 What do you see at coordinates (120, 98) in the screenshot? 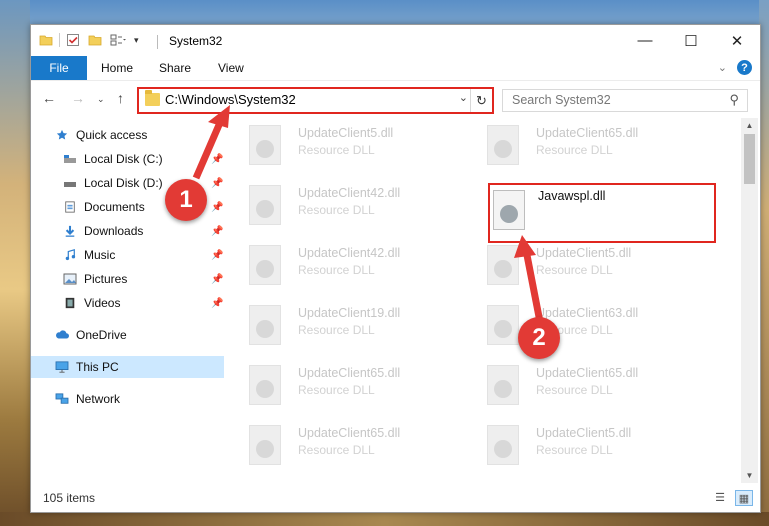
I see `up-arrow-icon: ↑` at bounding box center [120, 98].